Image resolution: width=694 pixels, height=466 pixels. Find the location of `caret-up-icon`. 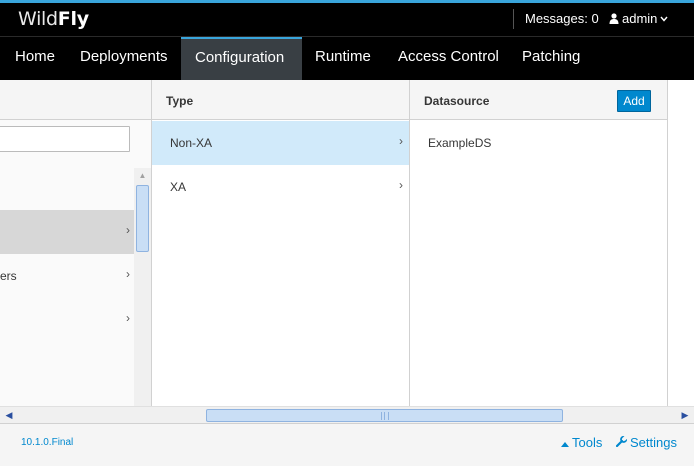

caret-up-icon is located at coordinates (565, 442).